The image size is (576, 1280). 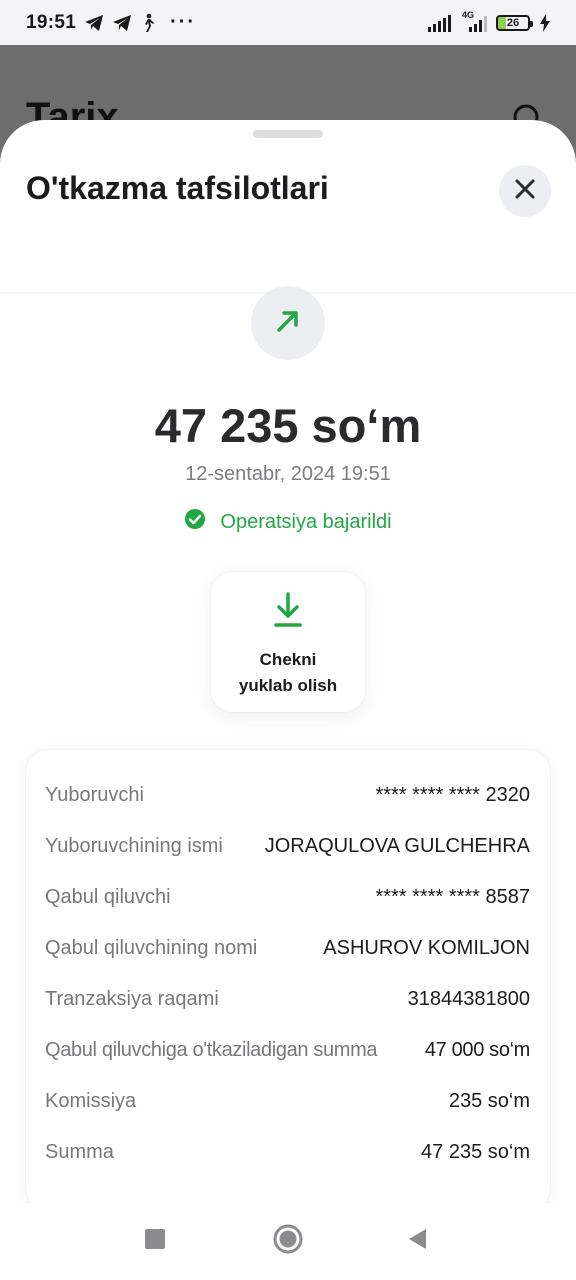 What do you see at coordinates (108, 897) in the screenshot?
I see `detail-label: Qabul qiluvchi` at bounding box center [108, 897].